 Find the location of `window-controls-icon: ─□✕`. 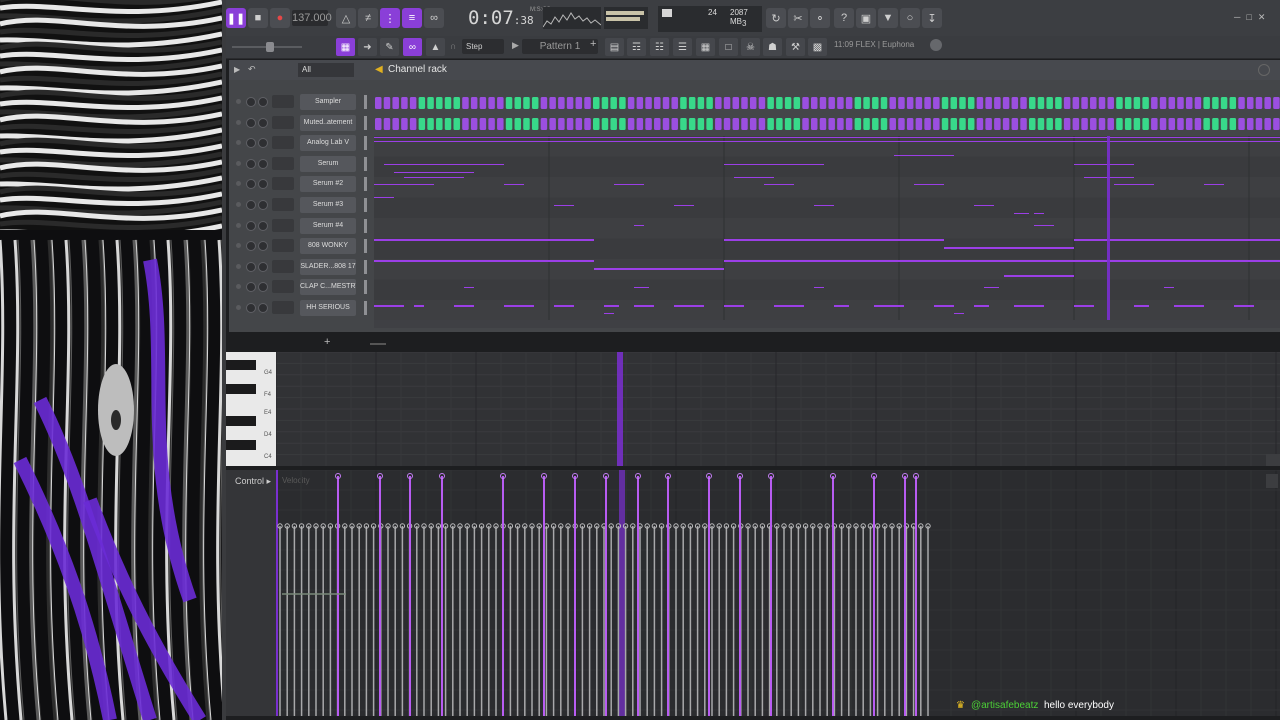

window-controls-icon: ─□✕ is located at coordinates (1252, 17).